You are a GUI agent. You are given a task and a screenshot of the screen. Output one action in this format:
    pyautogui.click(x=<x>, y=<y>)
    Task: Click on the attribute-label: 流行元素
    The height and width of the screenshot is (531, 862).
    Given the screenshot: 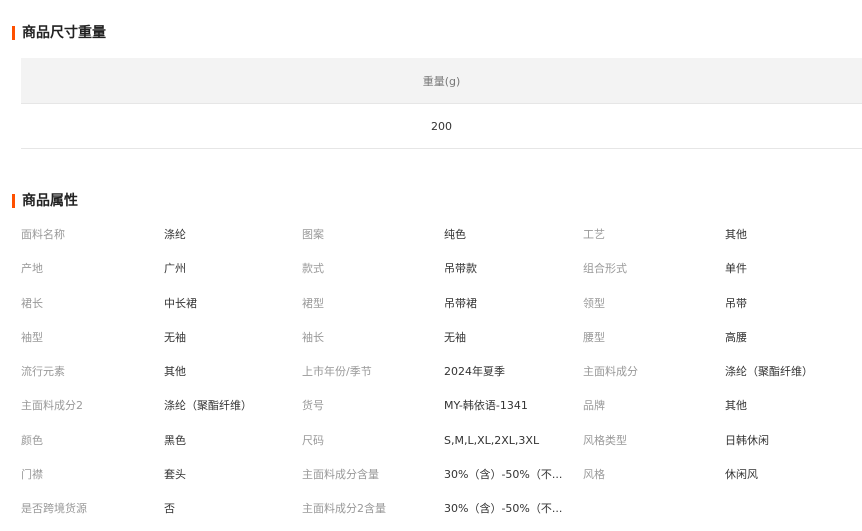 What is the action you would take?
    pyautogui.click(x=43, y=372)
    